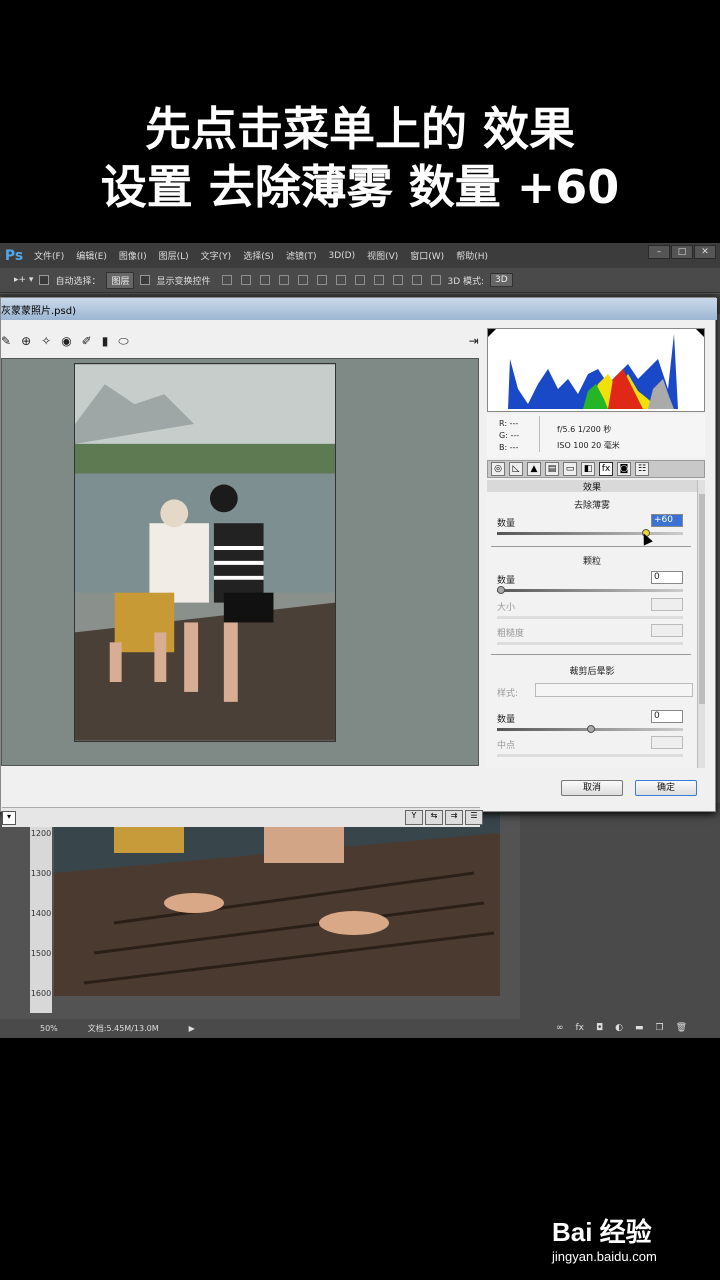 The height and width of the screenshot is (1280, 720). Describe the element at coordinates (241, 341) in the screenshot. I see `dialog-toolbar: ✎ ⊕ ✧ ◉ ✐ ▮ ⬭ ⇥` at that location.